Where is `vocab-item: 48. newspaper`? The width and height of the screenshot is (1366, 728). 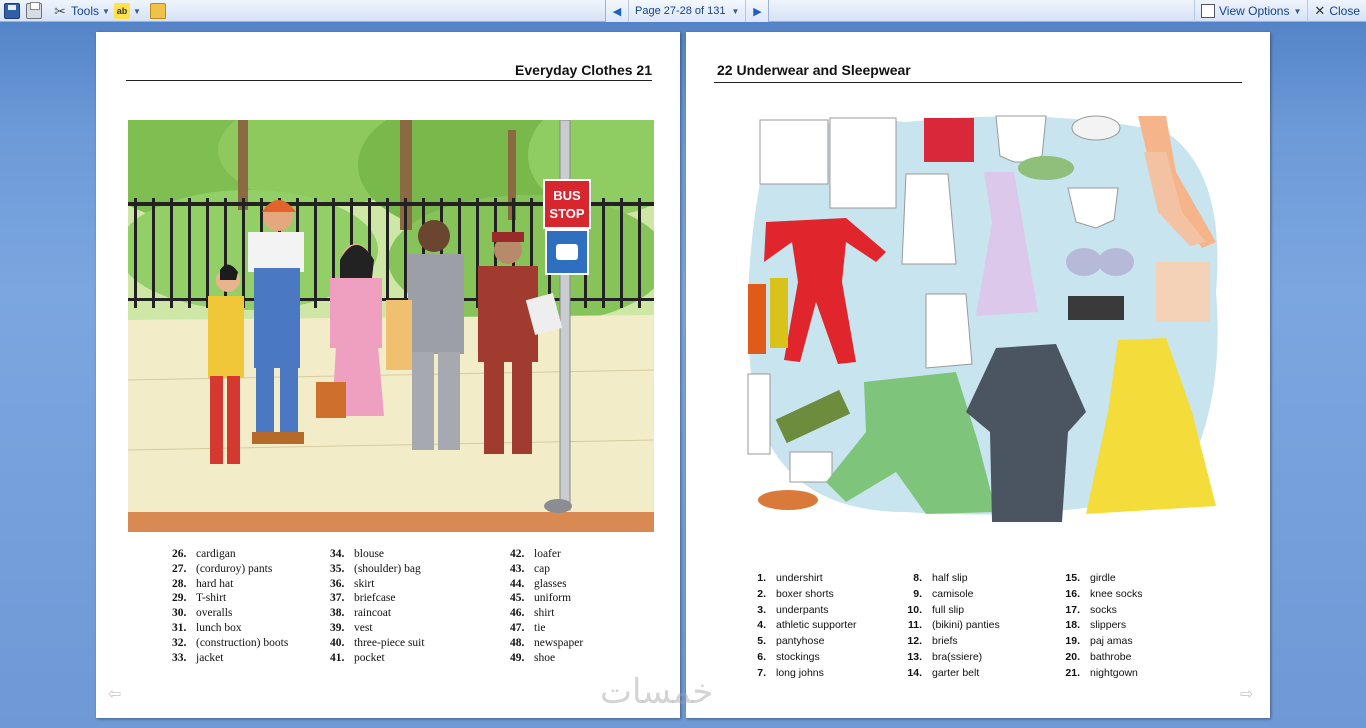
vocab-item: 48. newspaper is located at coordinates (547, 642).